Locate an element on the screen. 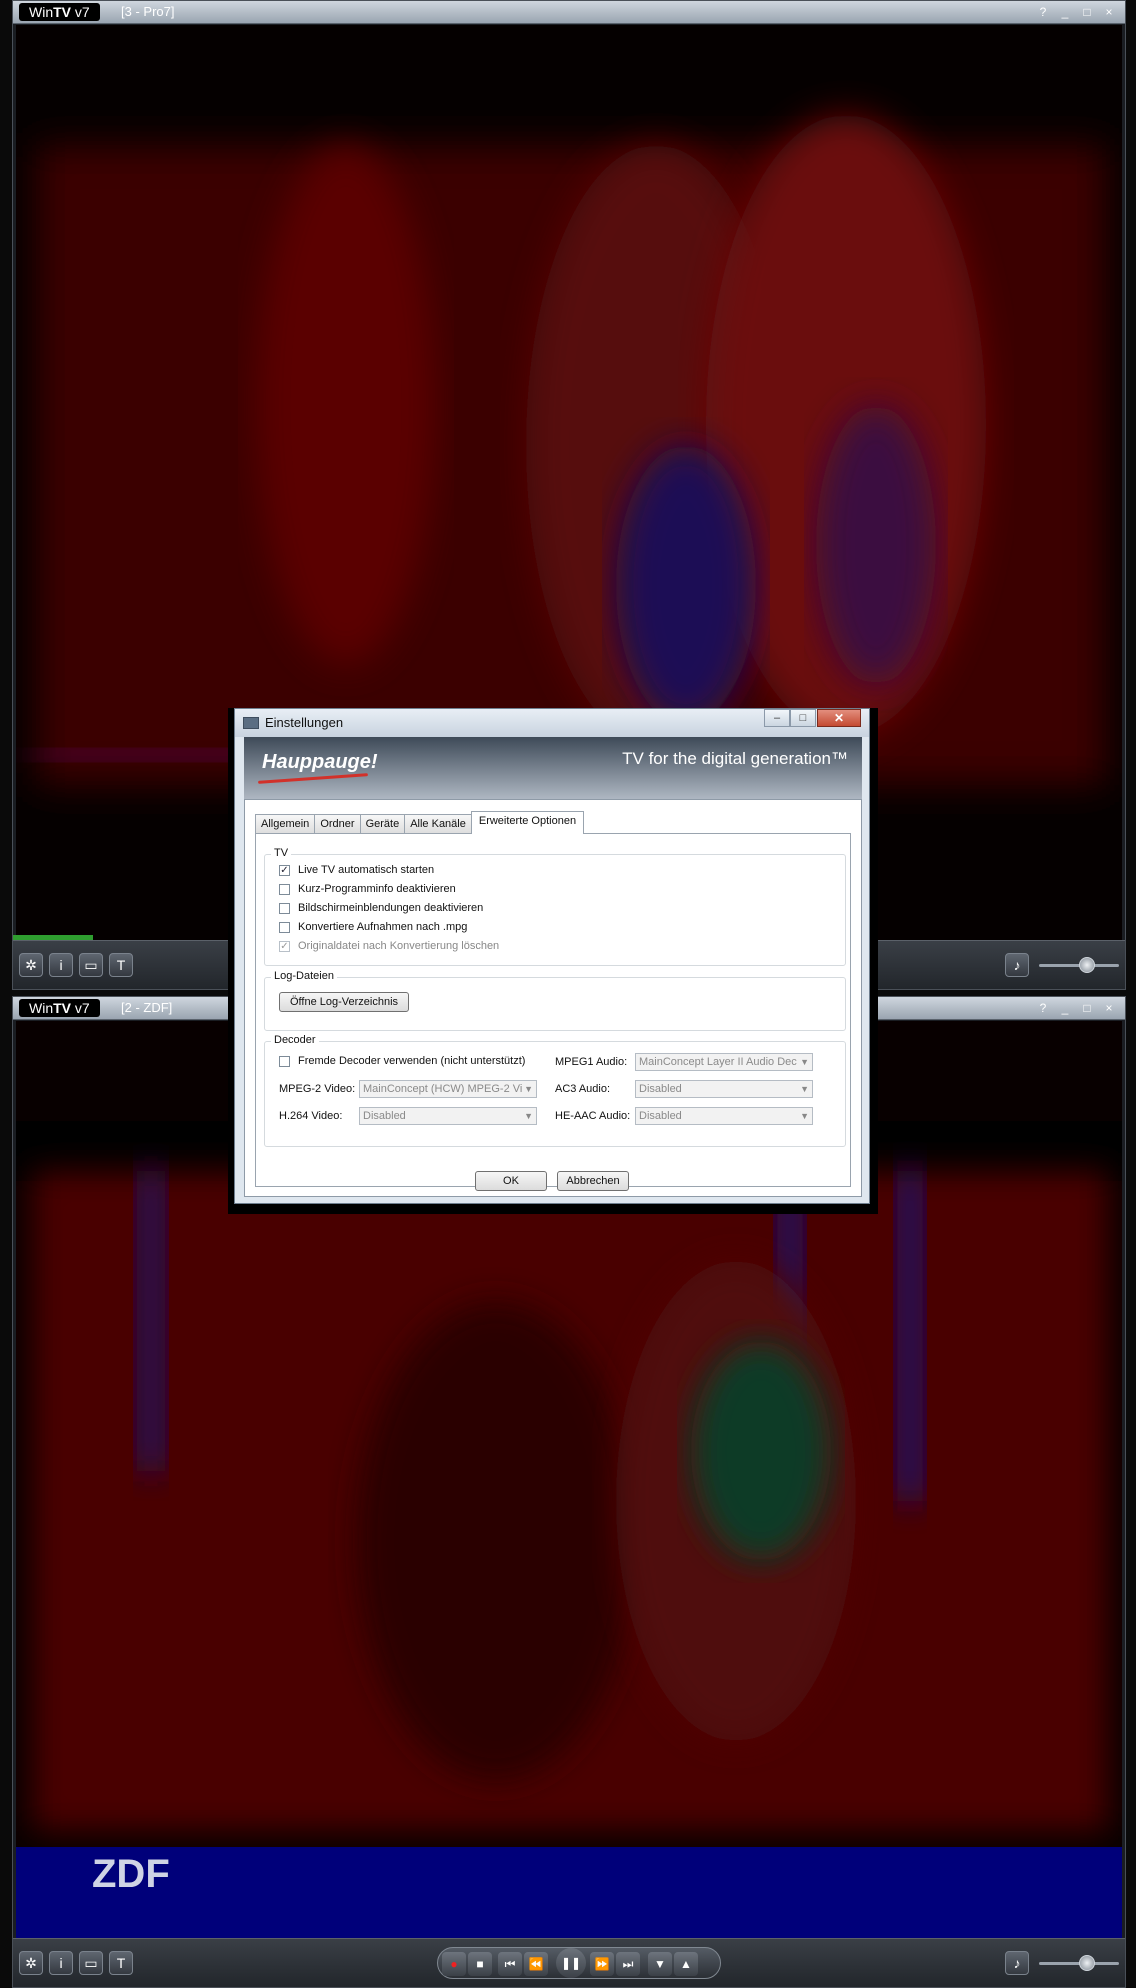 This screenshot has height=1988, width=1136. title-bar: WinTV v7 [3 - Pro7] ? _ □ × is located at coordinates (569, 12).